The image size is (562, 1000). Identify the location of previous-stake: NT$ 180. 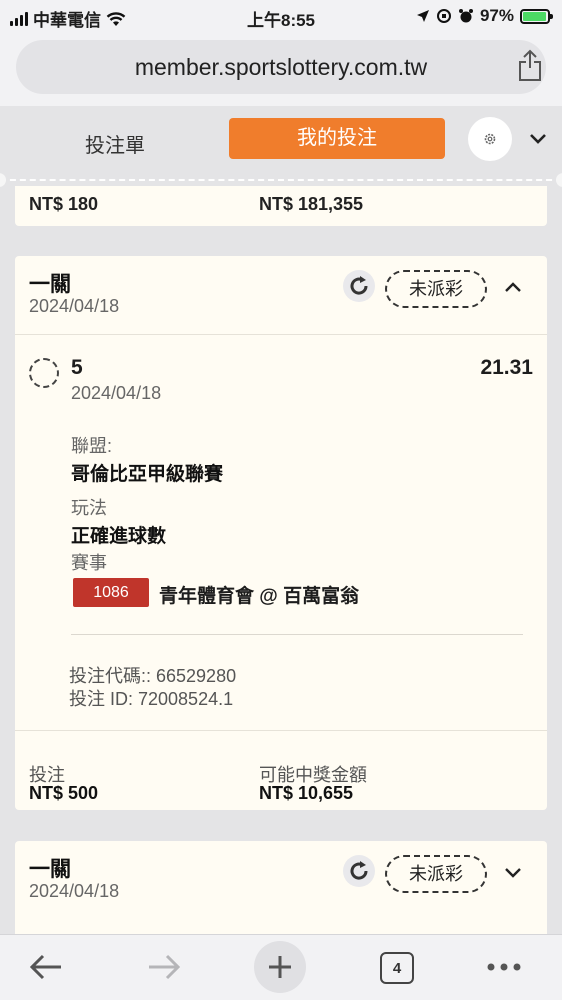
(64, 204).